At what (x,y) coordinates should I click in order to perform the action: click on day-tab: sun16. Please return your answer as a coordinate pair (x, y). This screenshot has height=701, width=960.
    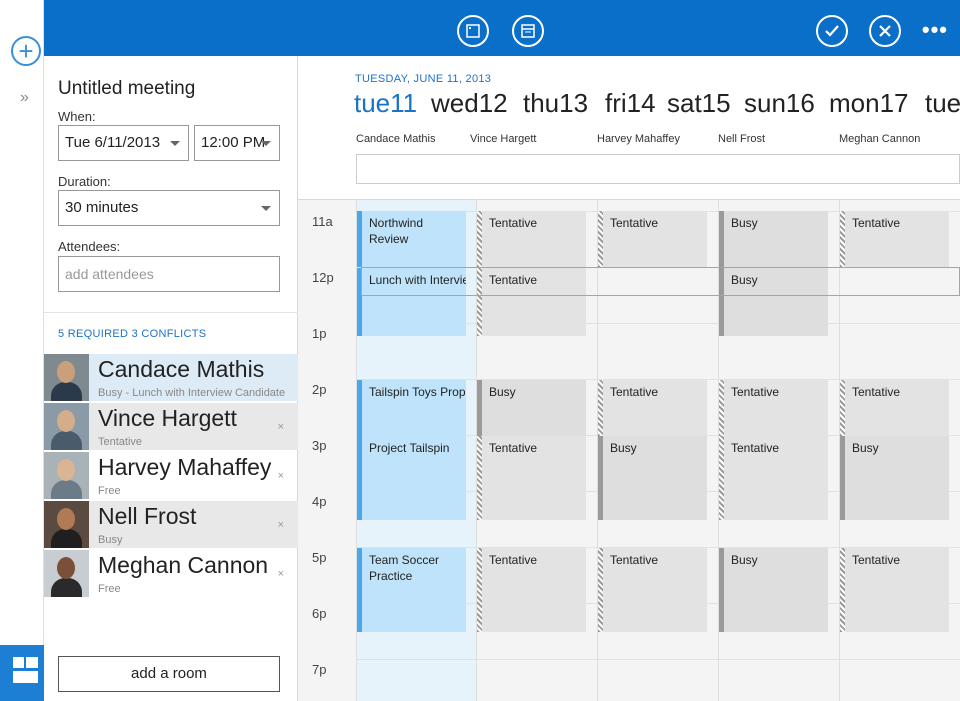
    Looking at the image, I should click on (779, 103).